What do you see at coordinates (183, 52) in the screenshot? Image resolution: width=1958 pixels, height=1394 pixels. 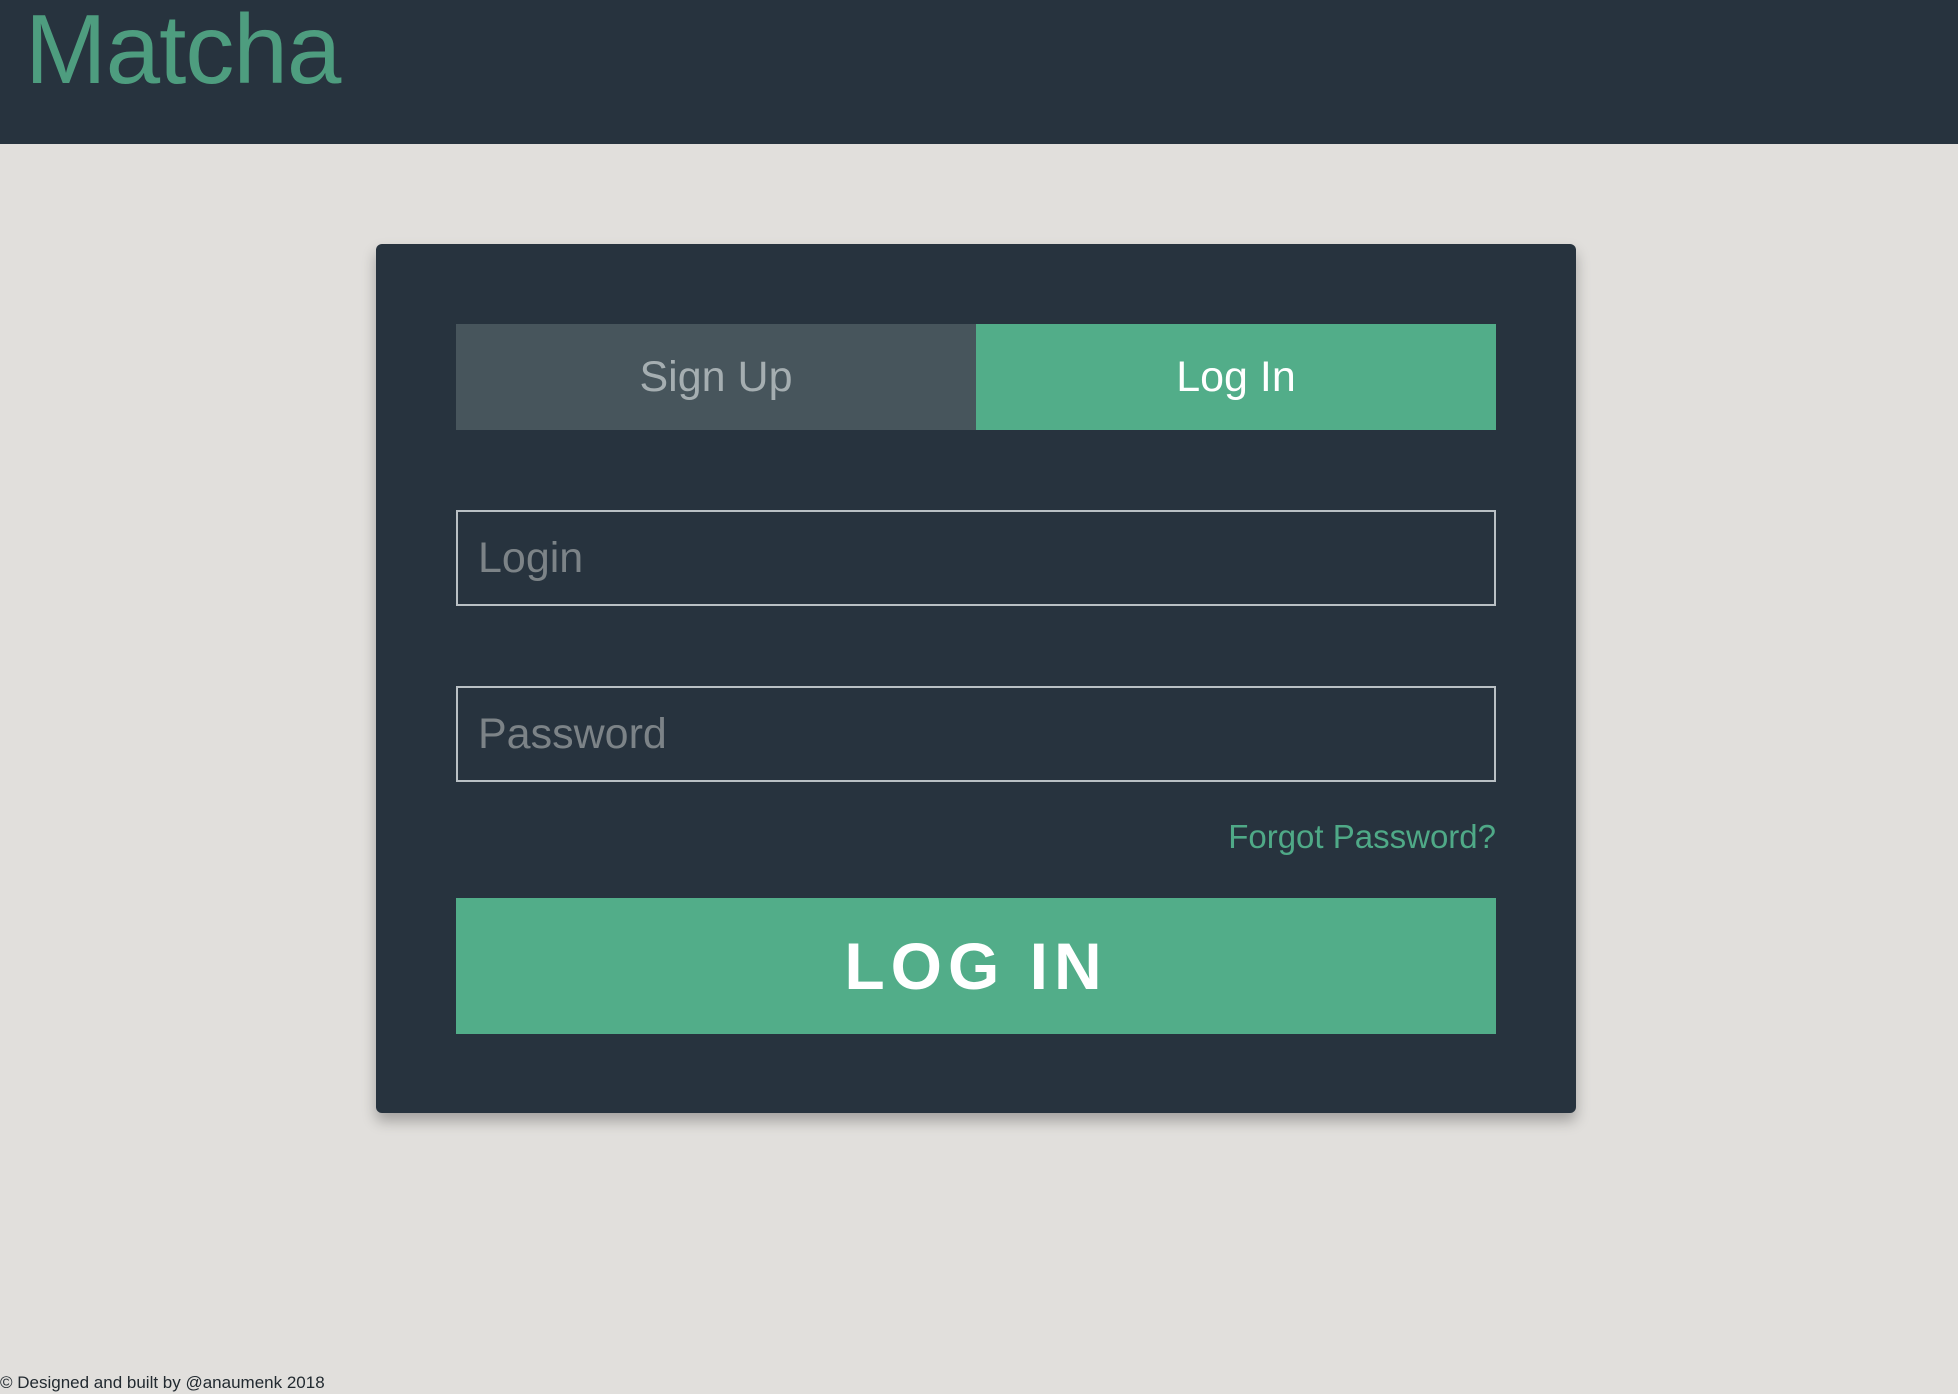 I see `brand-logo: Matcha` at bounding box center [183, 52].